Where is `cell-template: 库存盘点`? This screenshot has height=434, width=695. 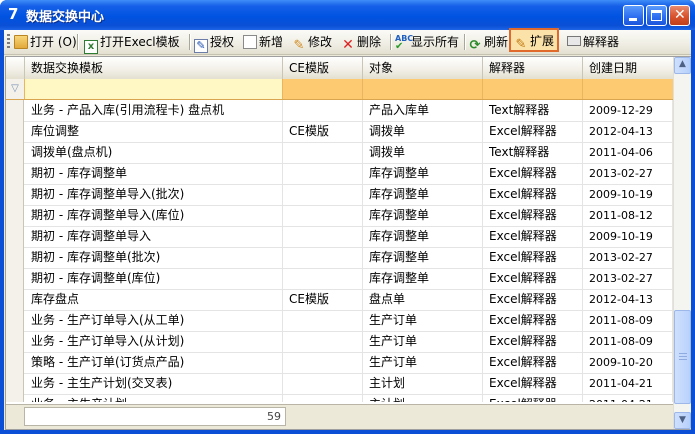 cell-template: 库存盘点 is located at coordinates (154, 299).